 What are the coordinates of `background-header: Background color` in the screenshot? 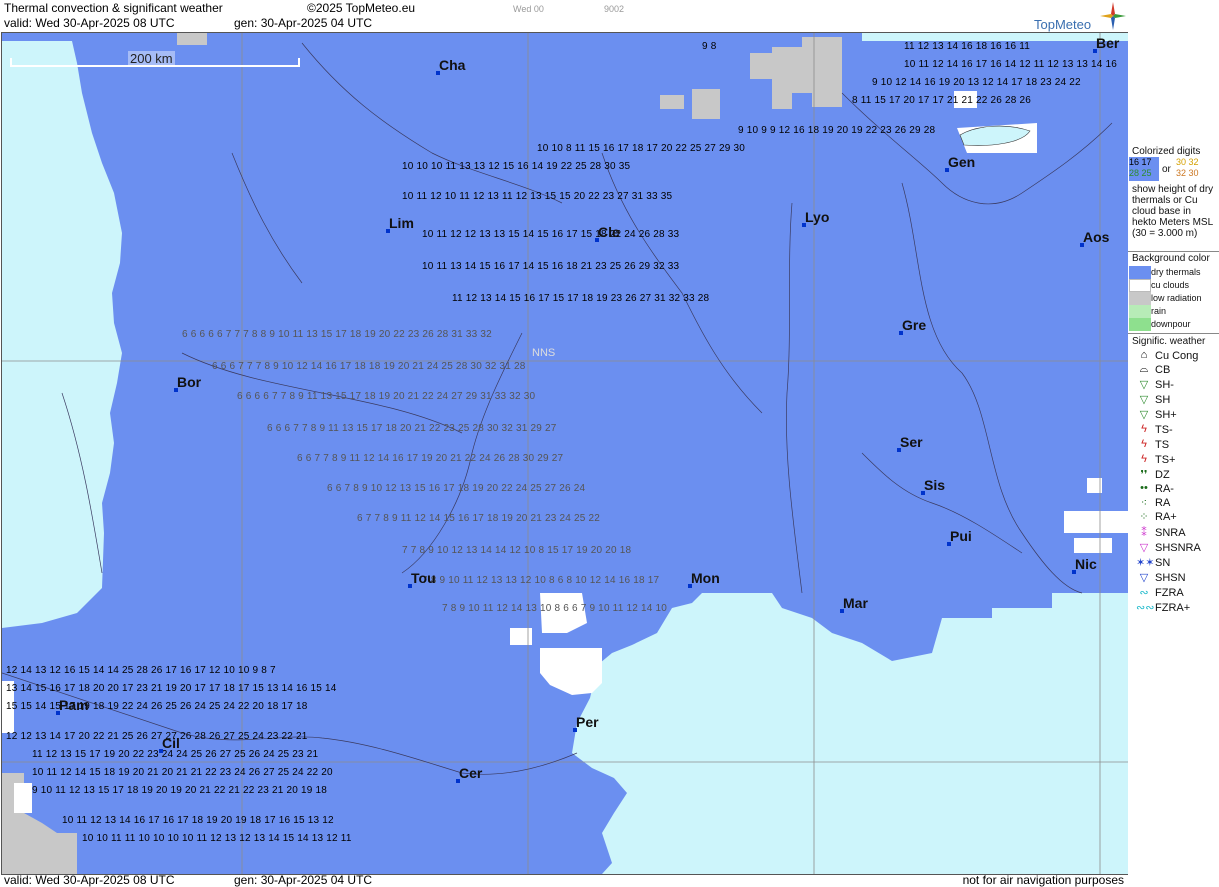 It's located at (1171, 258).